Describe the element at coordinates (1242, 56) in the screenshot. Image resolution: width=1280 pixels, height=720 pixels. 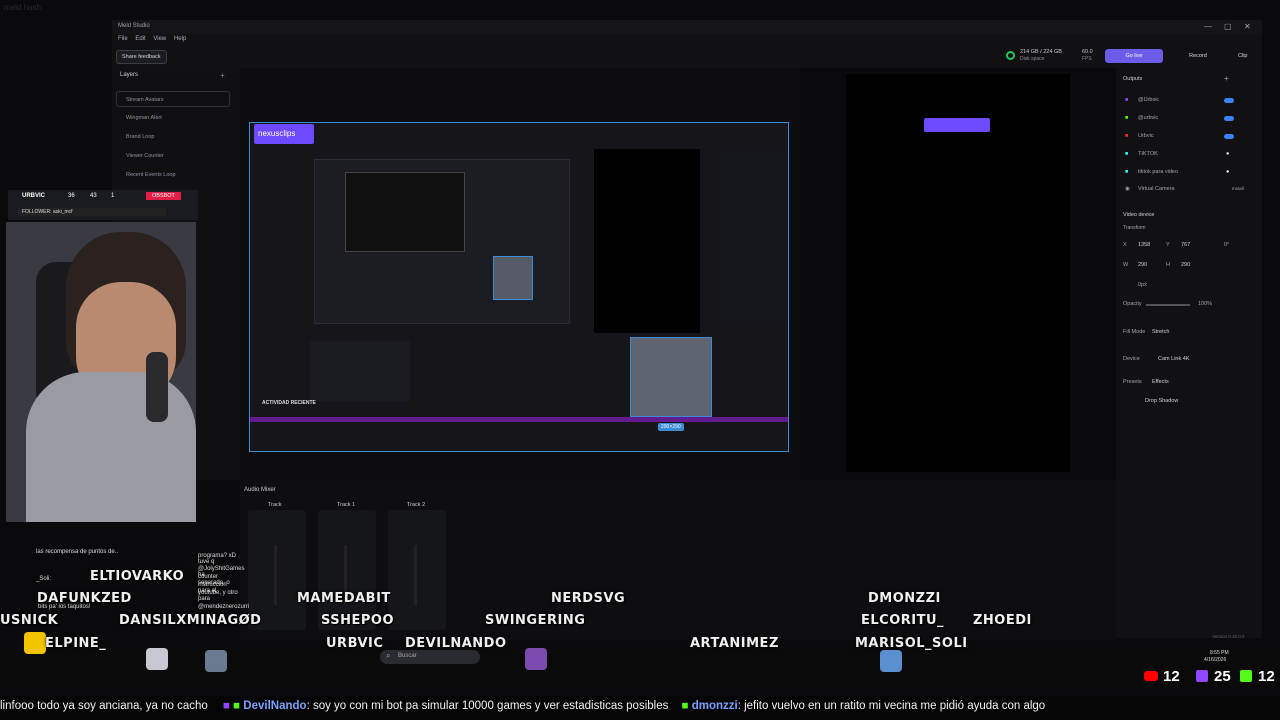
I see `clip-button: Clip` at that location.